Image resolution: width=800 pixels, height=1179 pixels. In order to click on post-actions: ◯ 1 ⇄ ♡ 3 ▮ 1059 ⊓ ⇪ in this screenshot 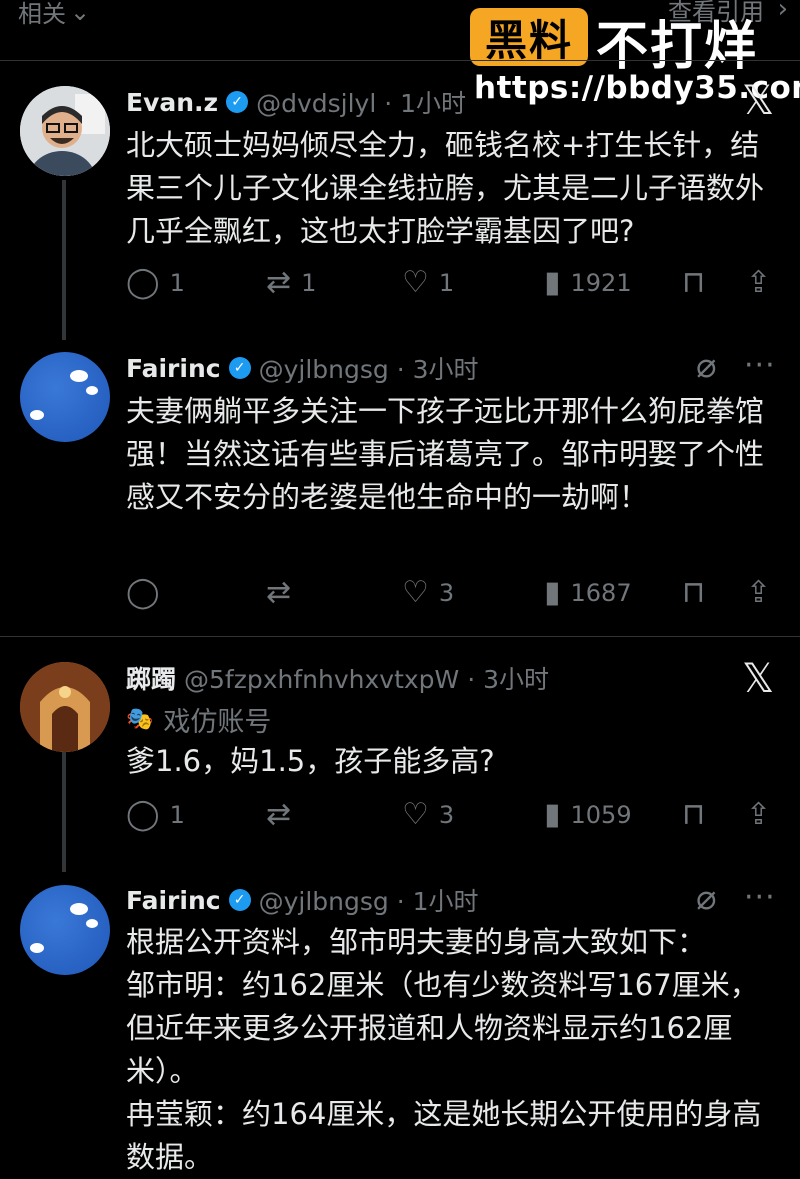, I will do `click(453, 815)`.